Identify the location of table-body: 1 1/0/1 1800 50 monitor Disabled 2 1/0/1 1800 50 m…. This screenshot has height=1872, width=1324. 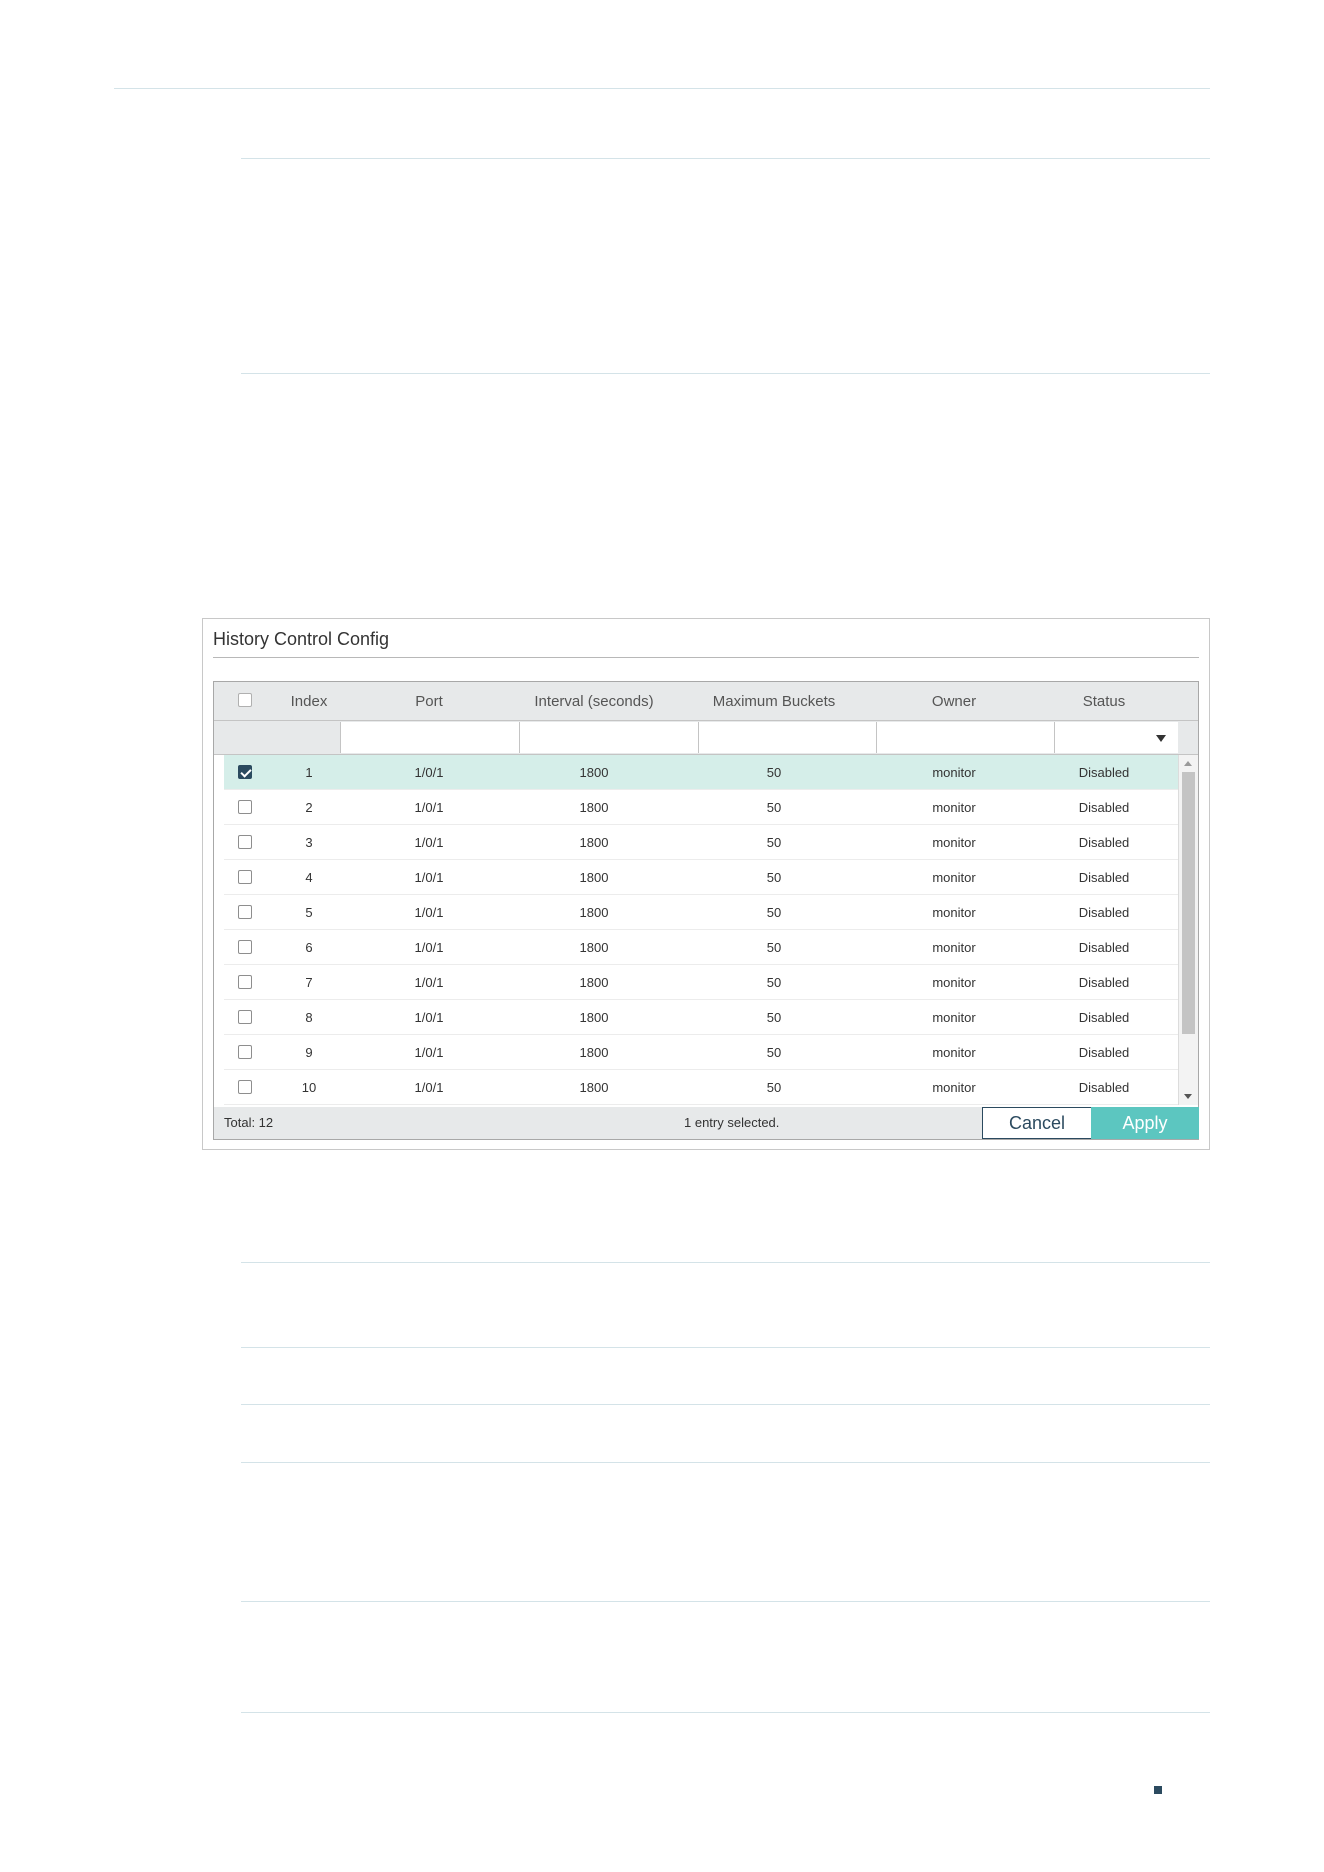
(696, 930).